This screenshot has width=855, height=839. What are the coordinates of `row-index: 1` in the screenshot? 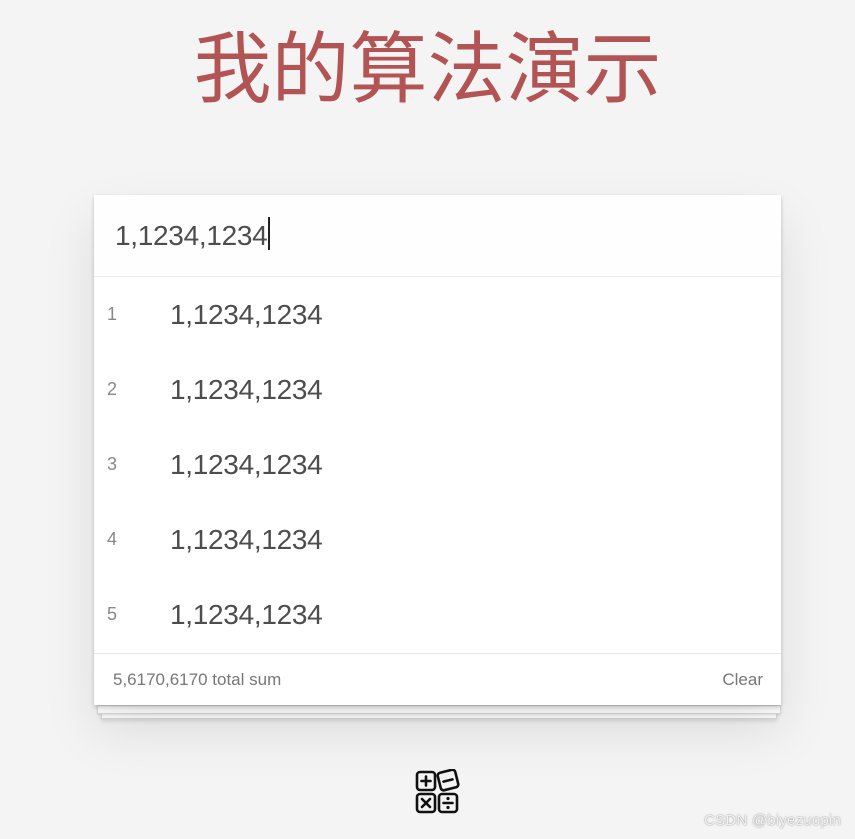 It's located at (112, 314).